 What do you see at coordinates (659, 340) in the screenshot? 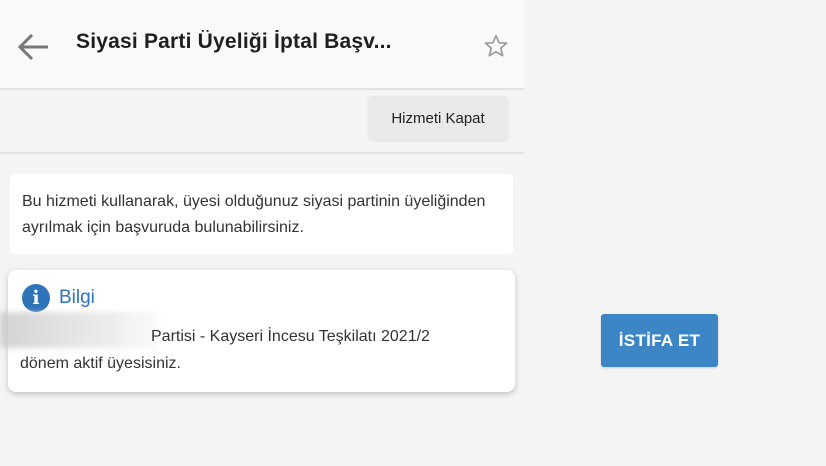
I see `resign-button: İSTİFA ET` at bounding box center [659, 340].